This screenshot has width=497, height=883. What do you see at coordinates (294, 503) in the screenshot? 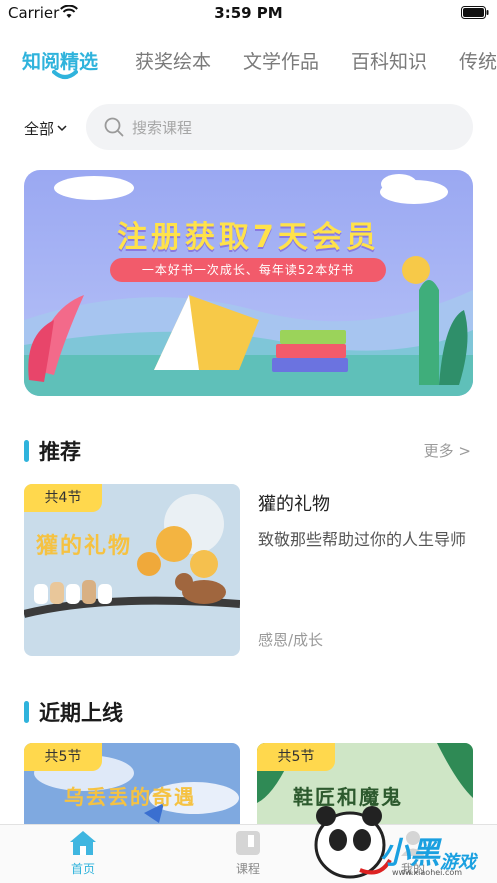
I see `course-title: 獾的礼物` at bounding box center [294, 503].